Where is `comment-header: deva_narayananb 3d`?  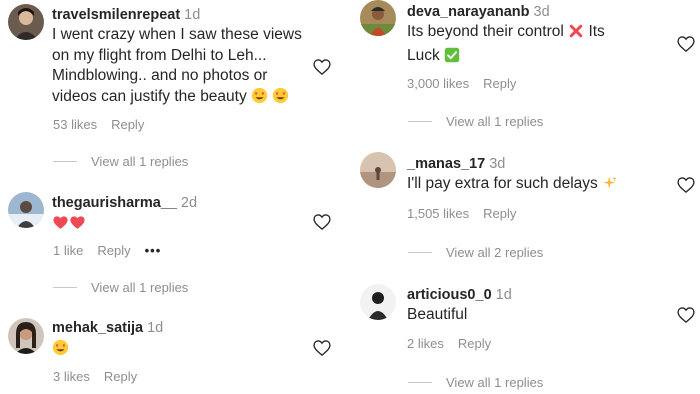 comment-header: deva_narayananb 3d is located at coordinates (506, 12).